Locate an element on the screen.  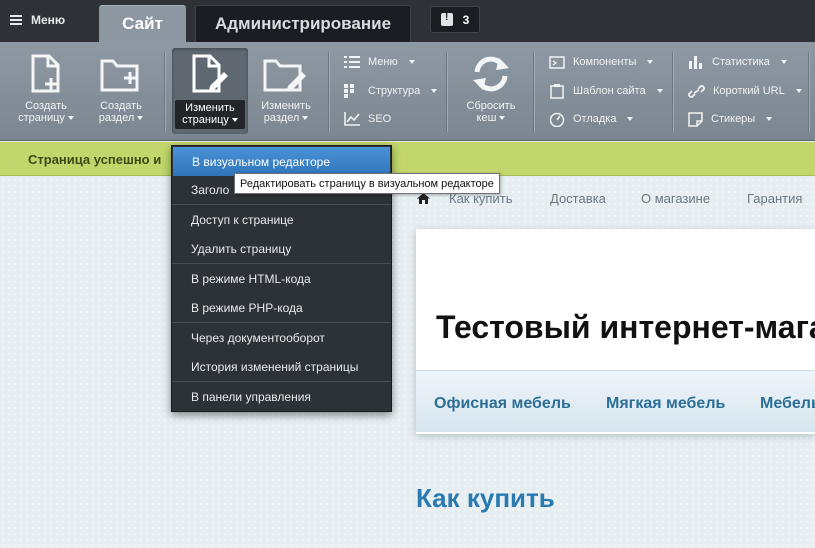
stickers-label: Стикеры is located at coordinates (733, 119).